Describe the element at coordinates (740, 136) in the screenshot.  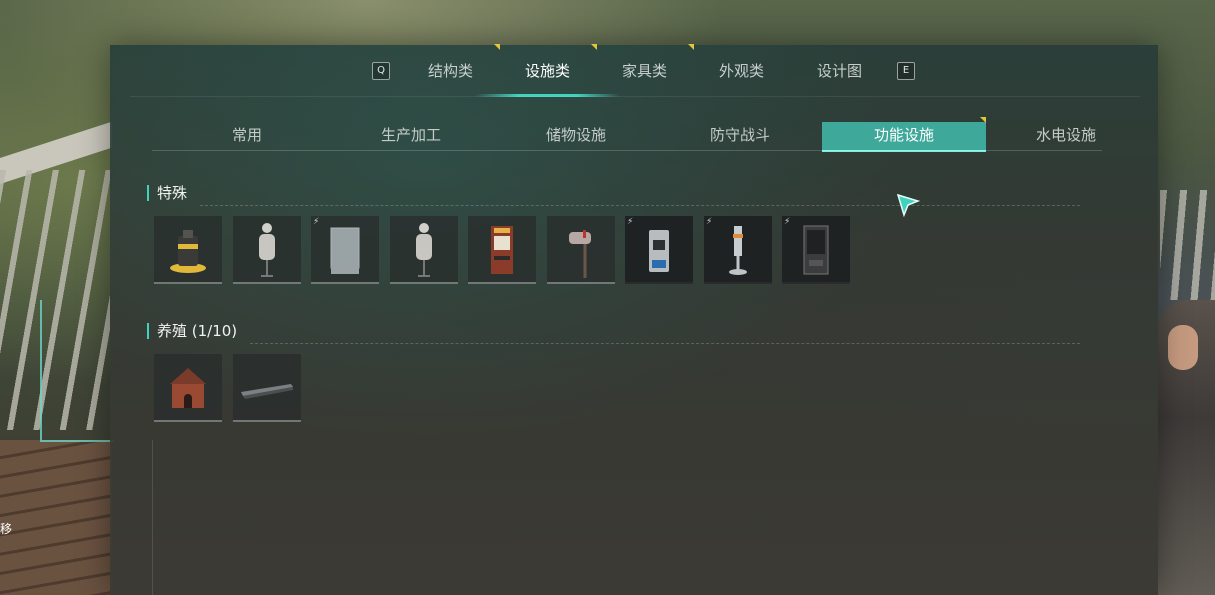
I see `subtab-defense: 防守战斗` at that location.